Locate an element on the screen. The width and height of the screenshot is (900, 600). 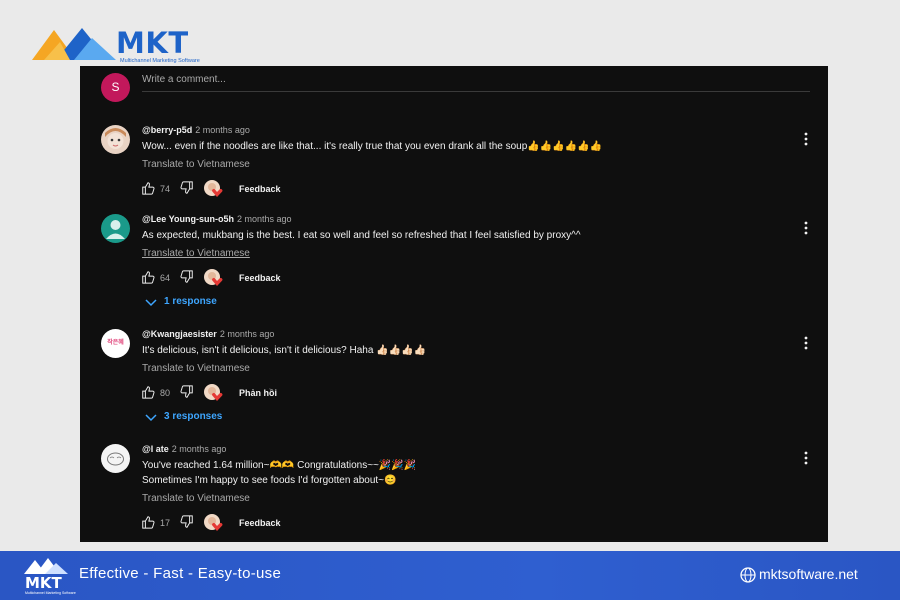
comment-header: @Kwangjaesister 2 months ago is located at coordinates (208, 334).